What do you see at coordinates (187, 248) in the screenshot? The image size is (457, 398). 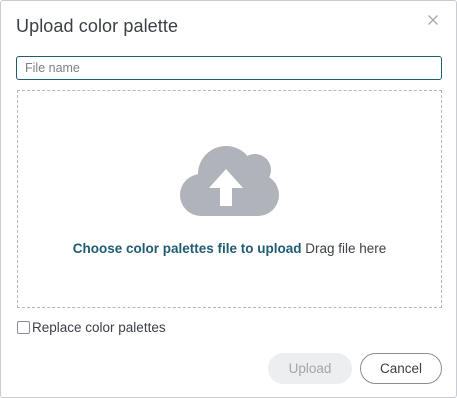 I see `choose-file-link: Choose color palettes file to upload` at bounding box center [187, 248].